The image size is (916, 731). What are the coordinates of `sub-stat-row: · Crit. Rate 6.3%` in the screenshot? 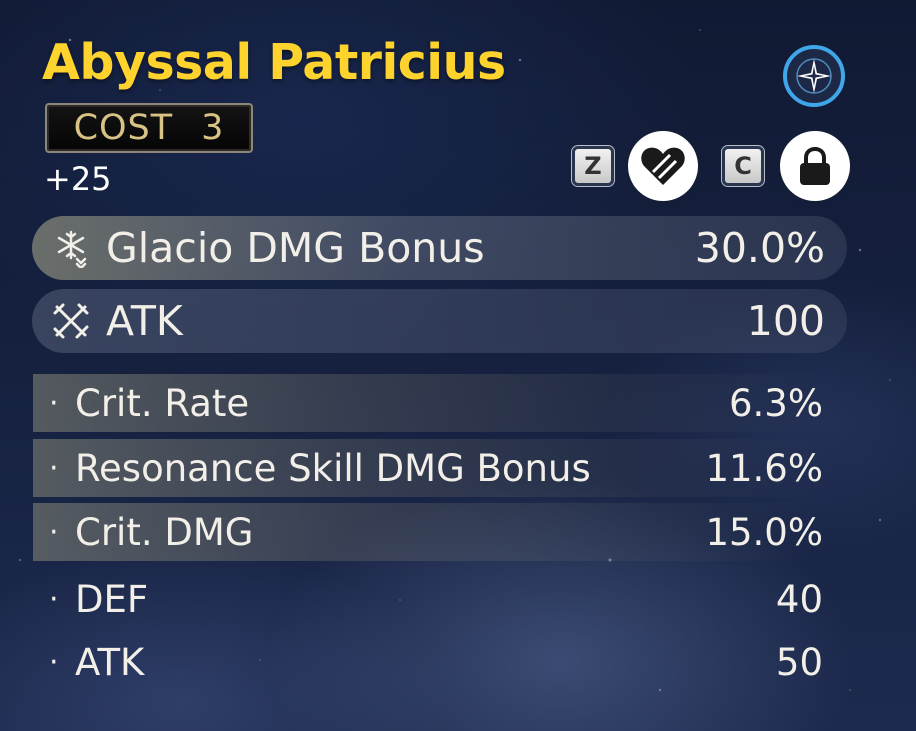 It's located at (428, 403).